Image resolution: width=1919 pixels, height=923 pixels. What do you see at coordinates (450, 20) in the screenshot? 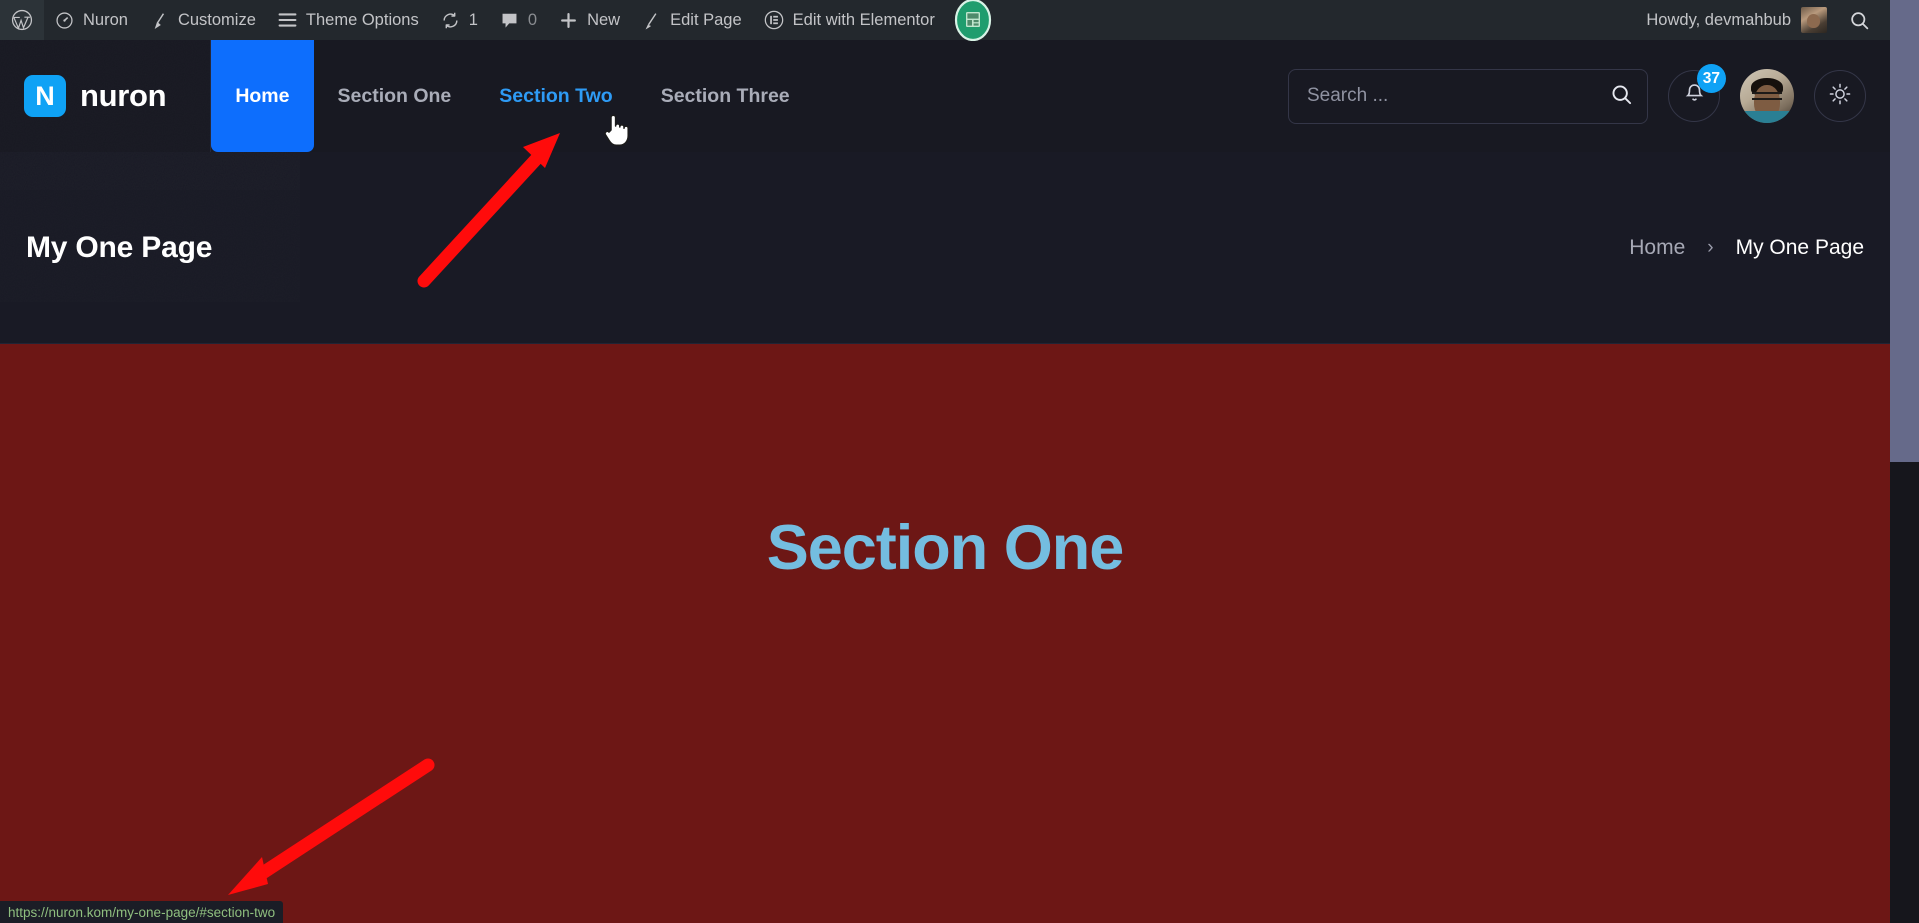
I see `updates-icon` at bounding box center [450, 20].